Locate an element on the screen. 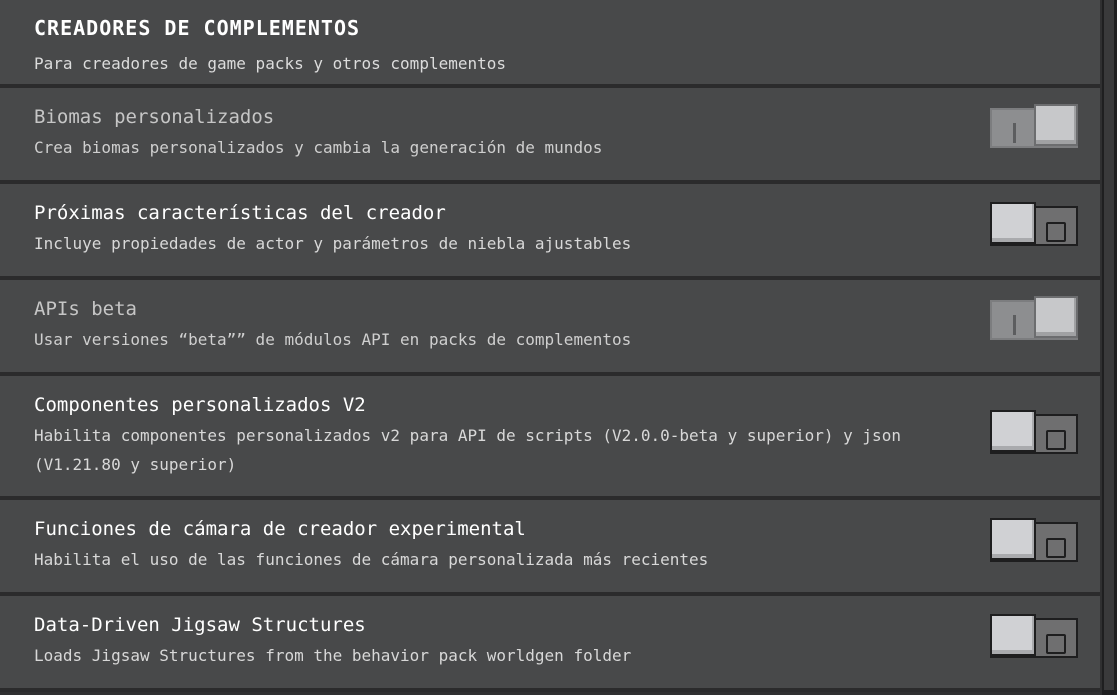 This screenshot has width=1117, height=695. data-driven-jigsaw-structures-toggle is located at coordinates (1034, 636).